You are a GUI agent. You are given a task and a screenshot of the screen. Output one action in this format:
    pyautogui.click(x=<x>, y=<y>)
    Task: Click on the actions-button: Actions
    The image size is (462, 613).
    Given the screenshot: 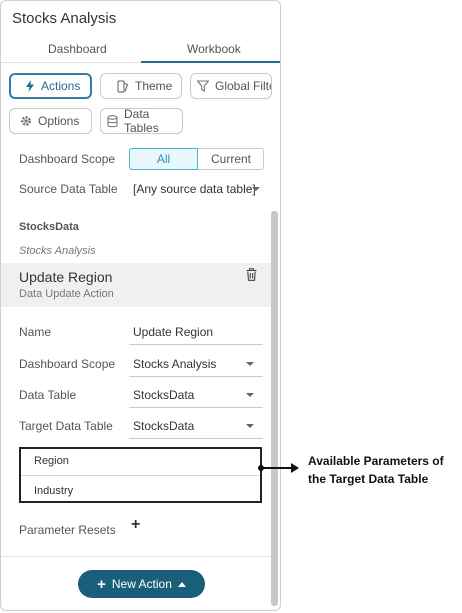 What is the action you would take?
    pyautogui.click(x=50, y=86)
    